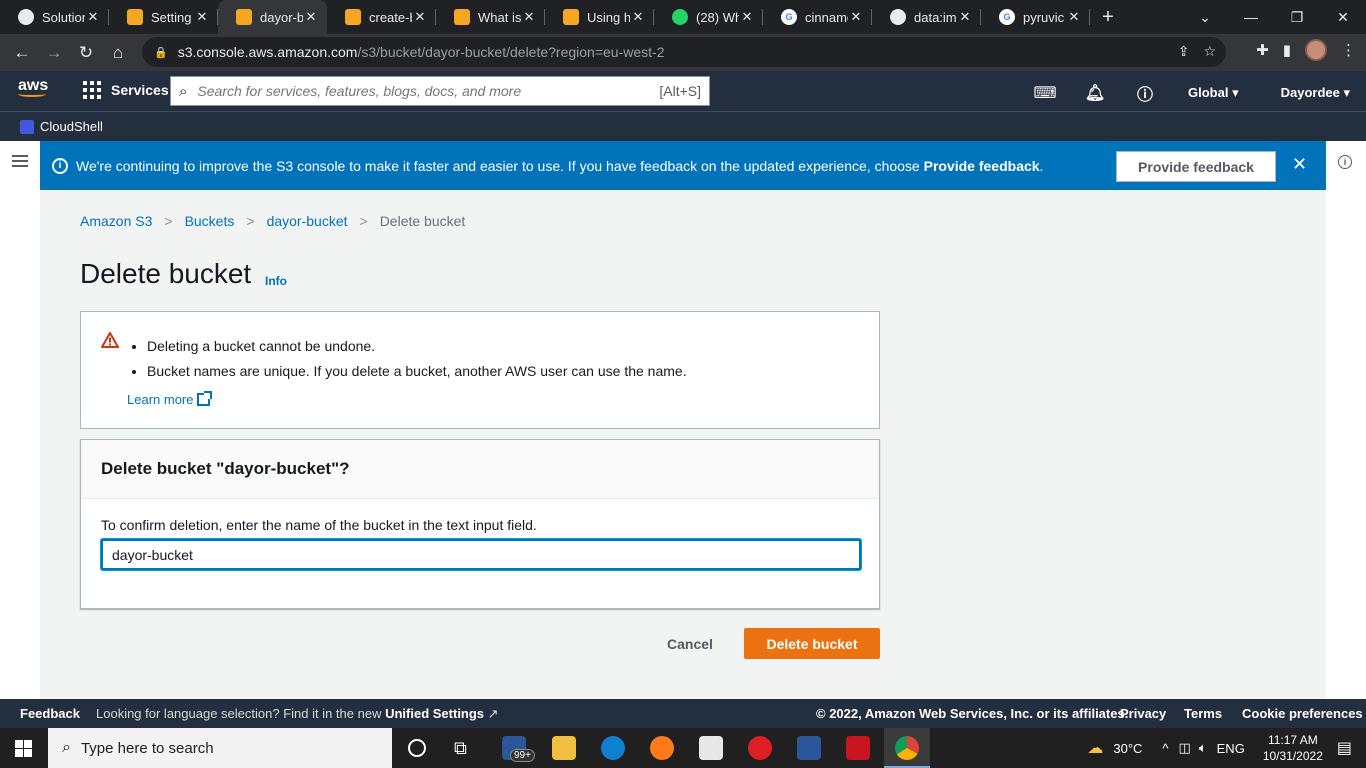  What do you see at coordinates (490, 17) in the screenshot?
I see `browser-tab-4: What is ✕` at bounding box center [490, 17].